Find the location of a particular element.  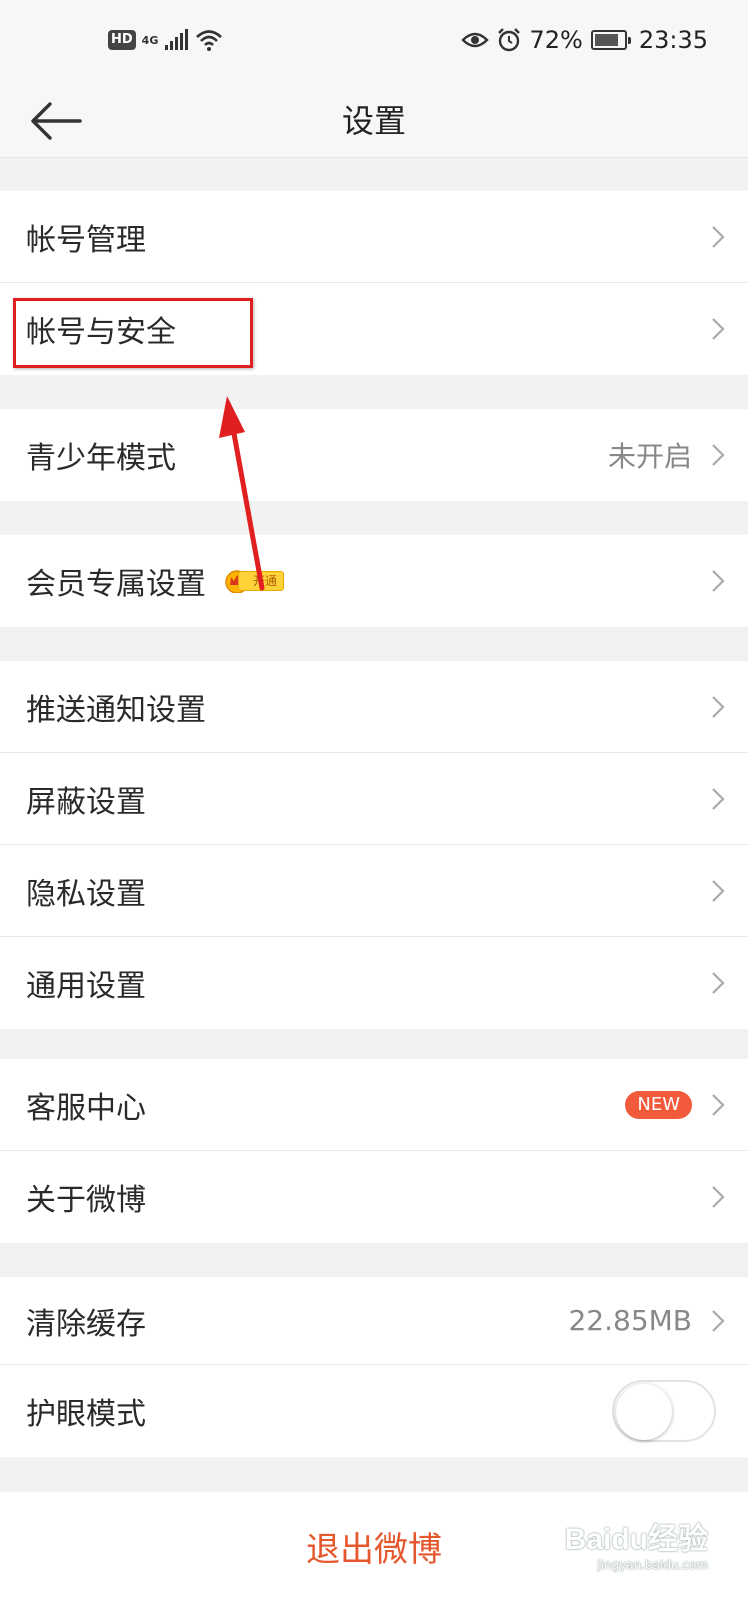

row-eye-care-mode: 护眼模式 is located at coordinates (374, 1411).